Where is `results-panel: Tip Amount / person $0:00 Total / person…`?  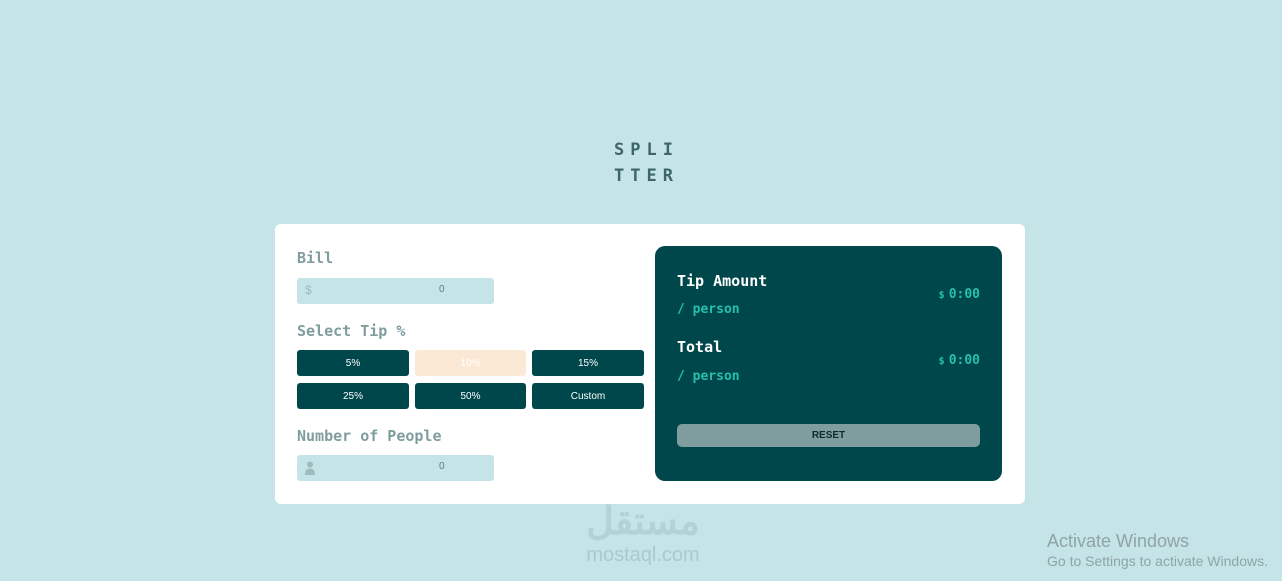 results-panel: Tip Amount / person $0:00 Total / person… is located at coordinates (828, 363).